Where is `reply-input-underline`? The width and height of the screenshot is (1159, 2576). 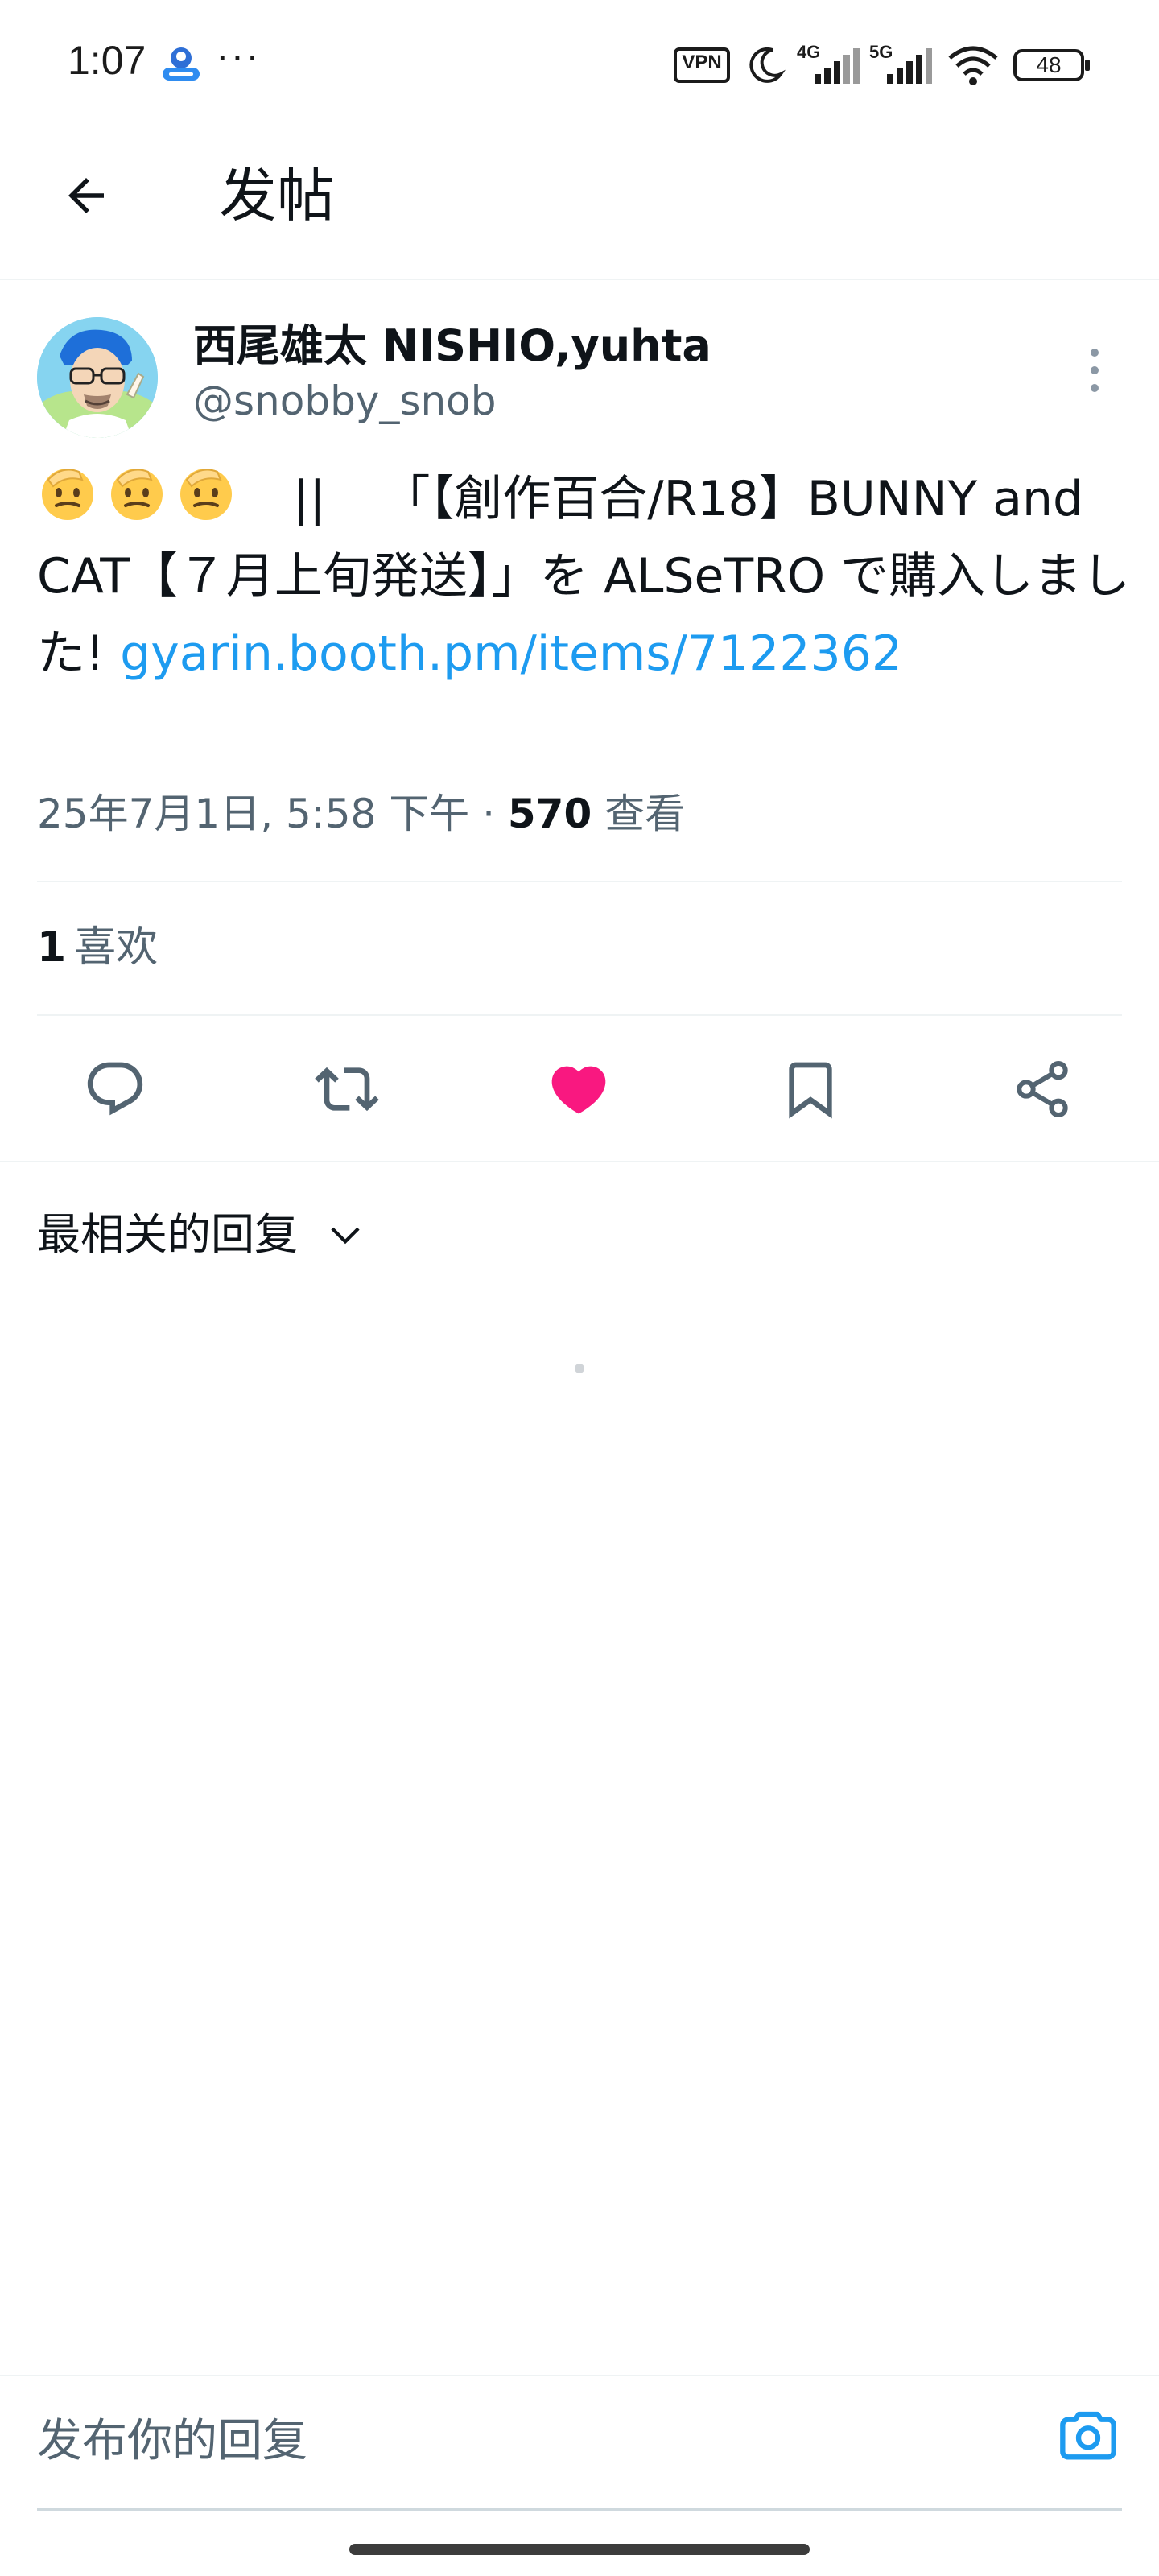
reply-input-underline is located at coordinates (579, 2509).